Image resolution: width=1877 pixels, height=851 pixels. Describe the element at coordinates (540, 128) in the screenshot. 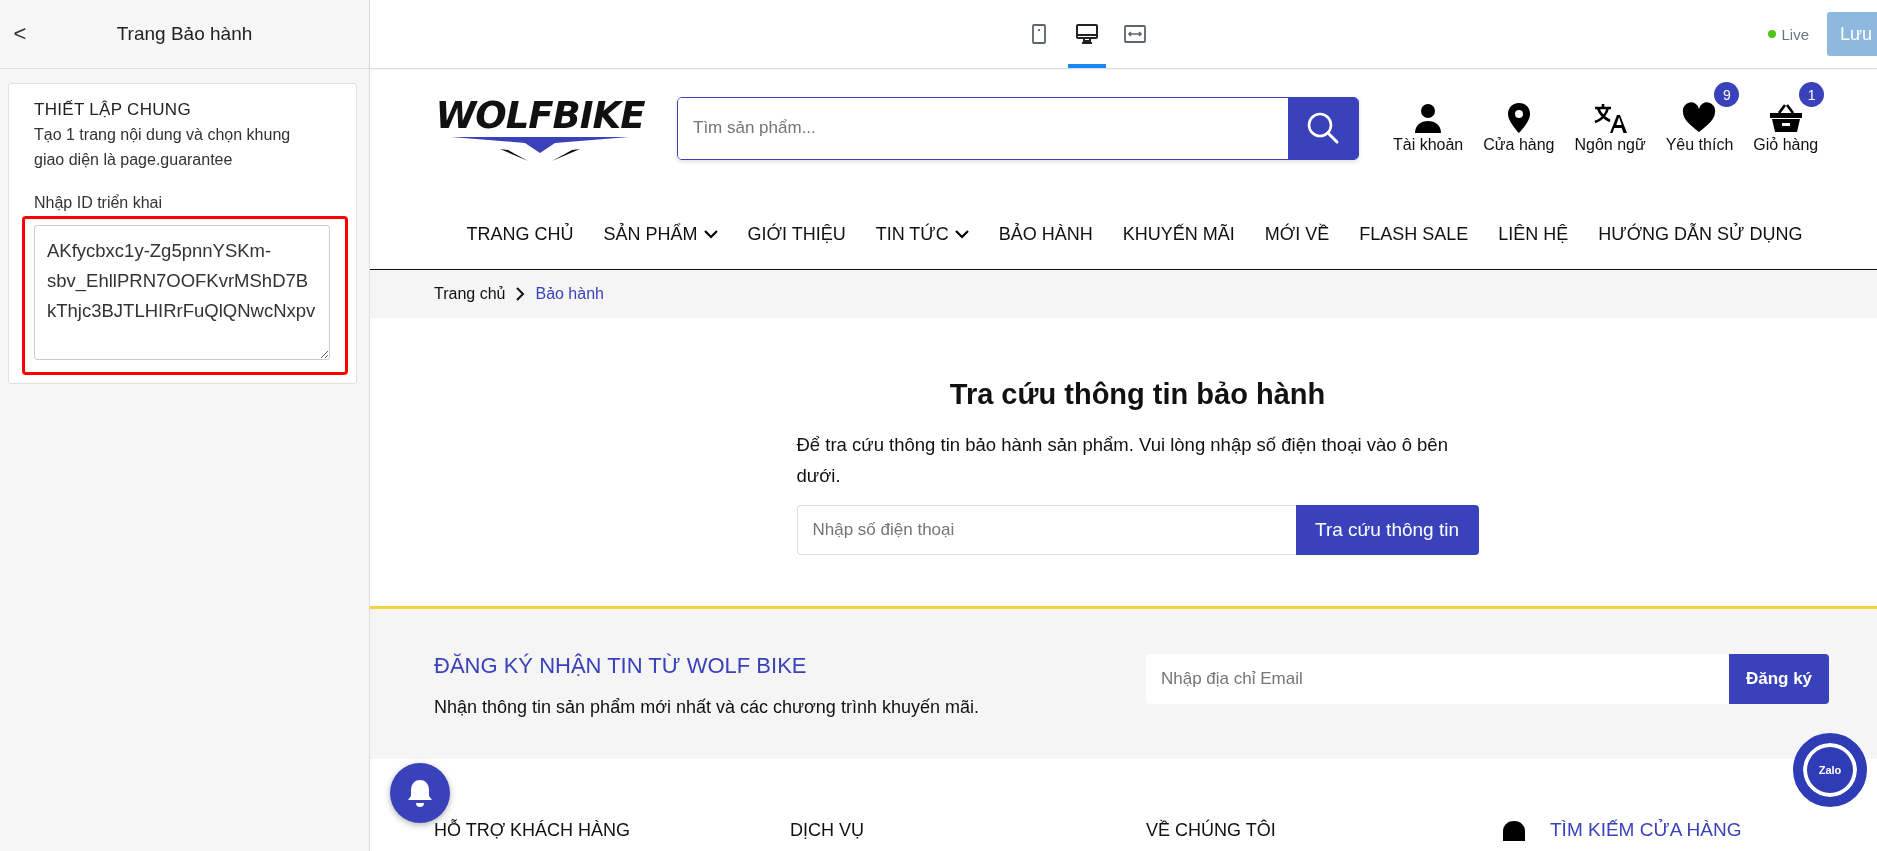

I see `logo: WOLFBIKE` at that location.